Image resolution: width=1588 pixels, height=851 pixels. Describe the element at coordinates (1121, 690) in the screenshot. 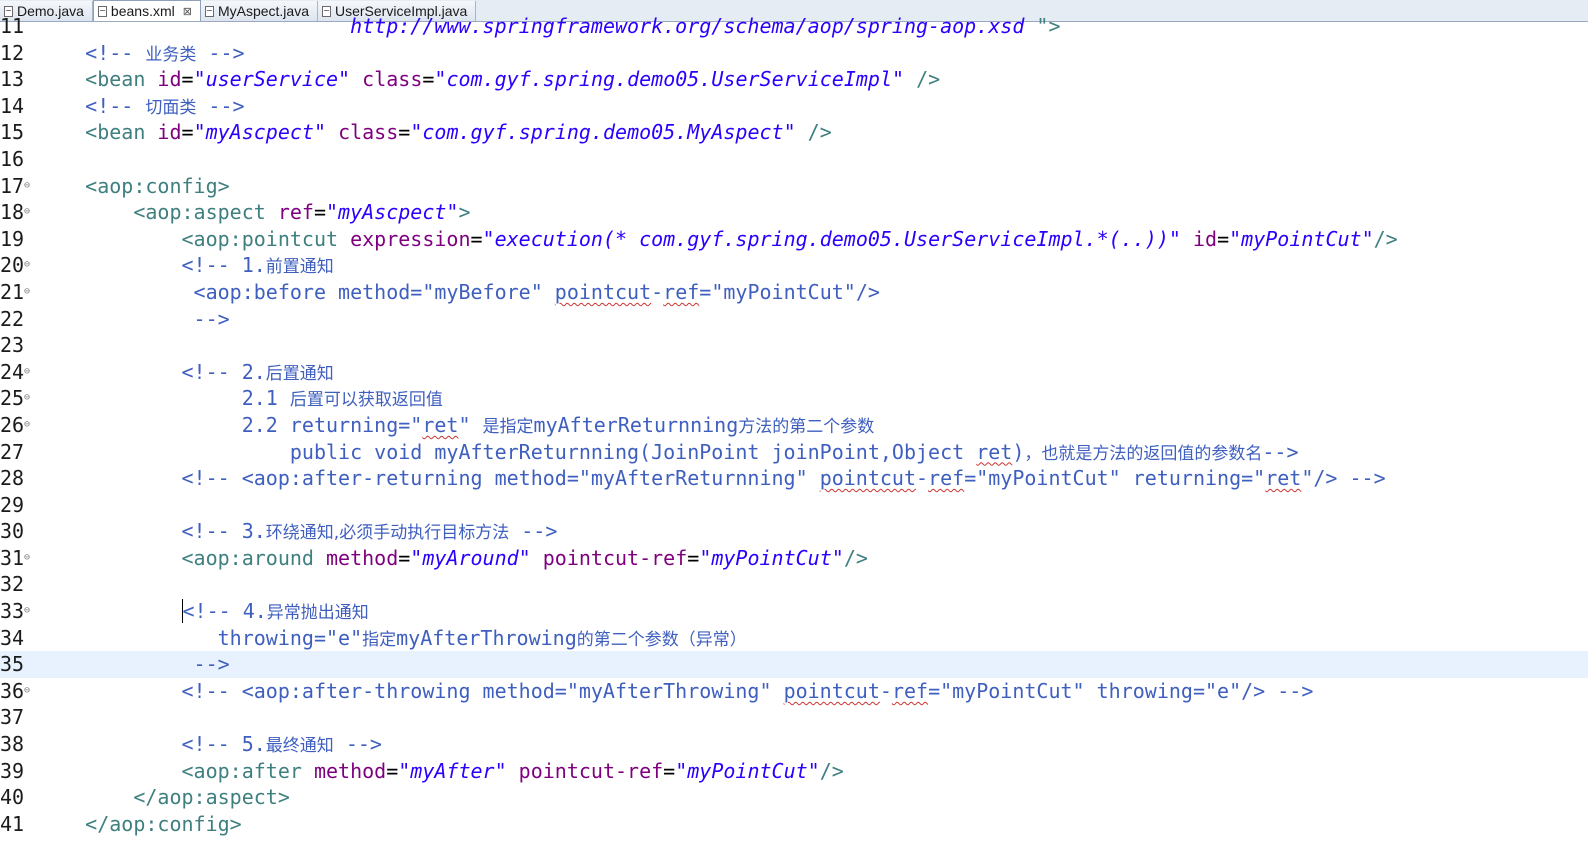

I see `code-token: ="myPointCut" throwing="e"/> -->` at that location.